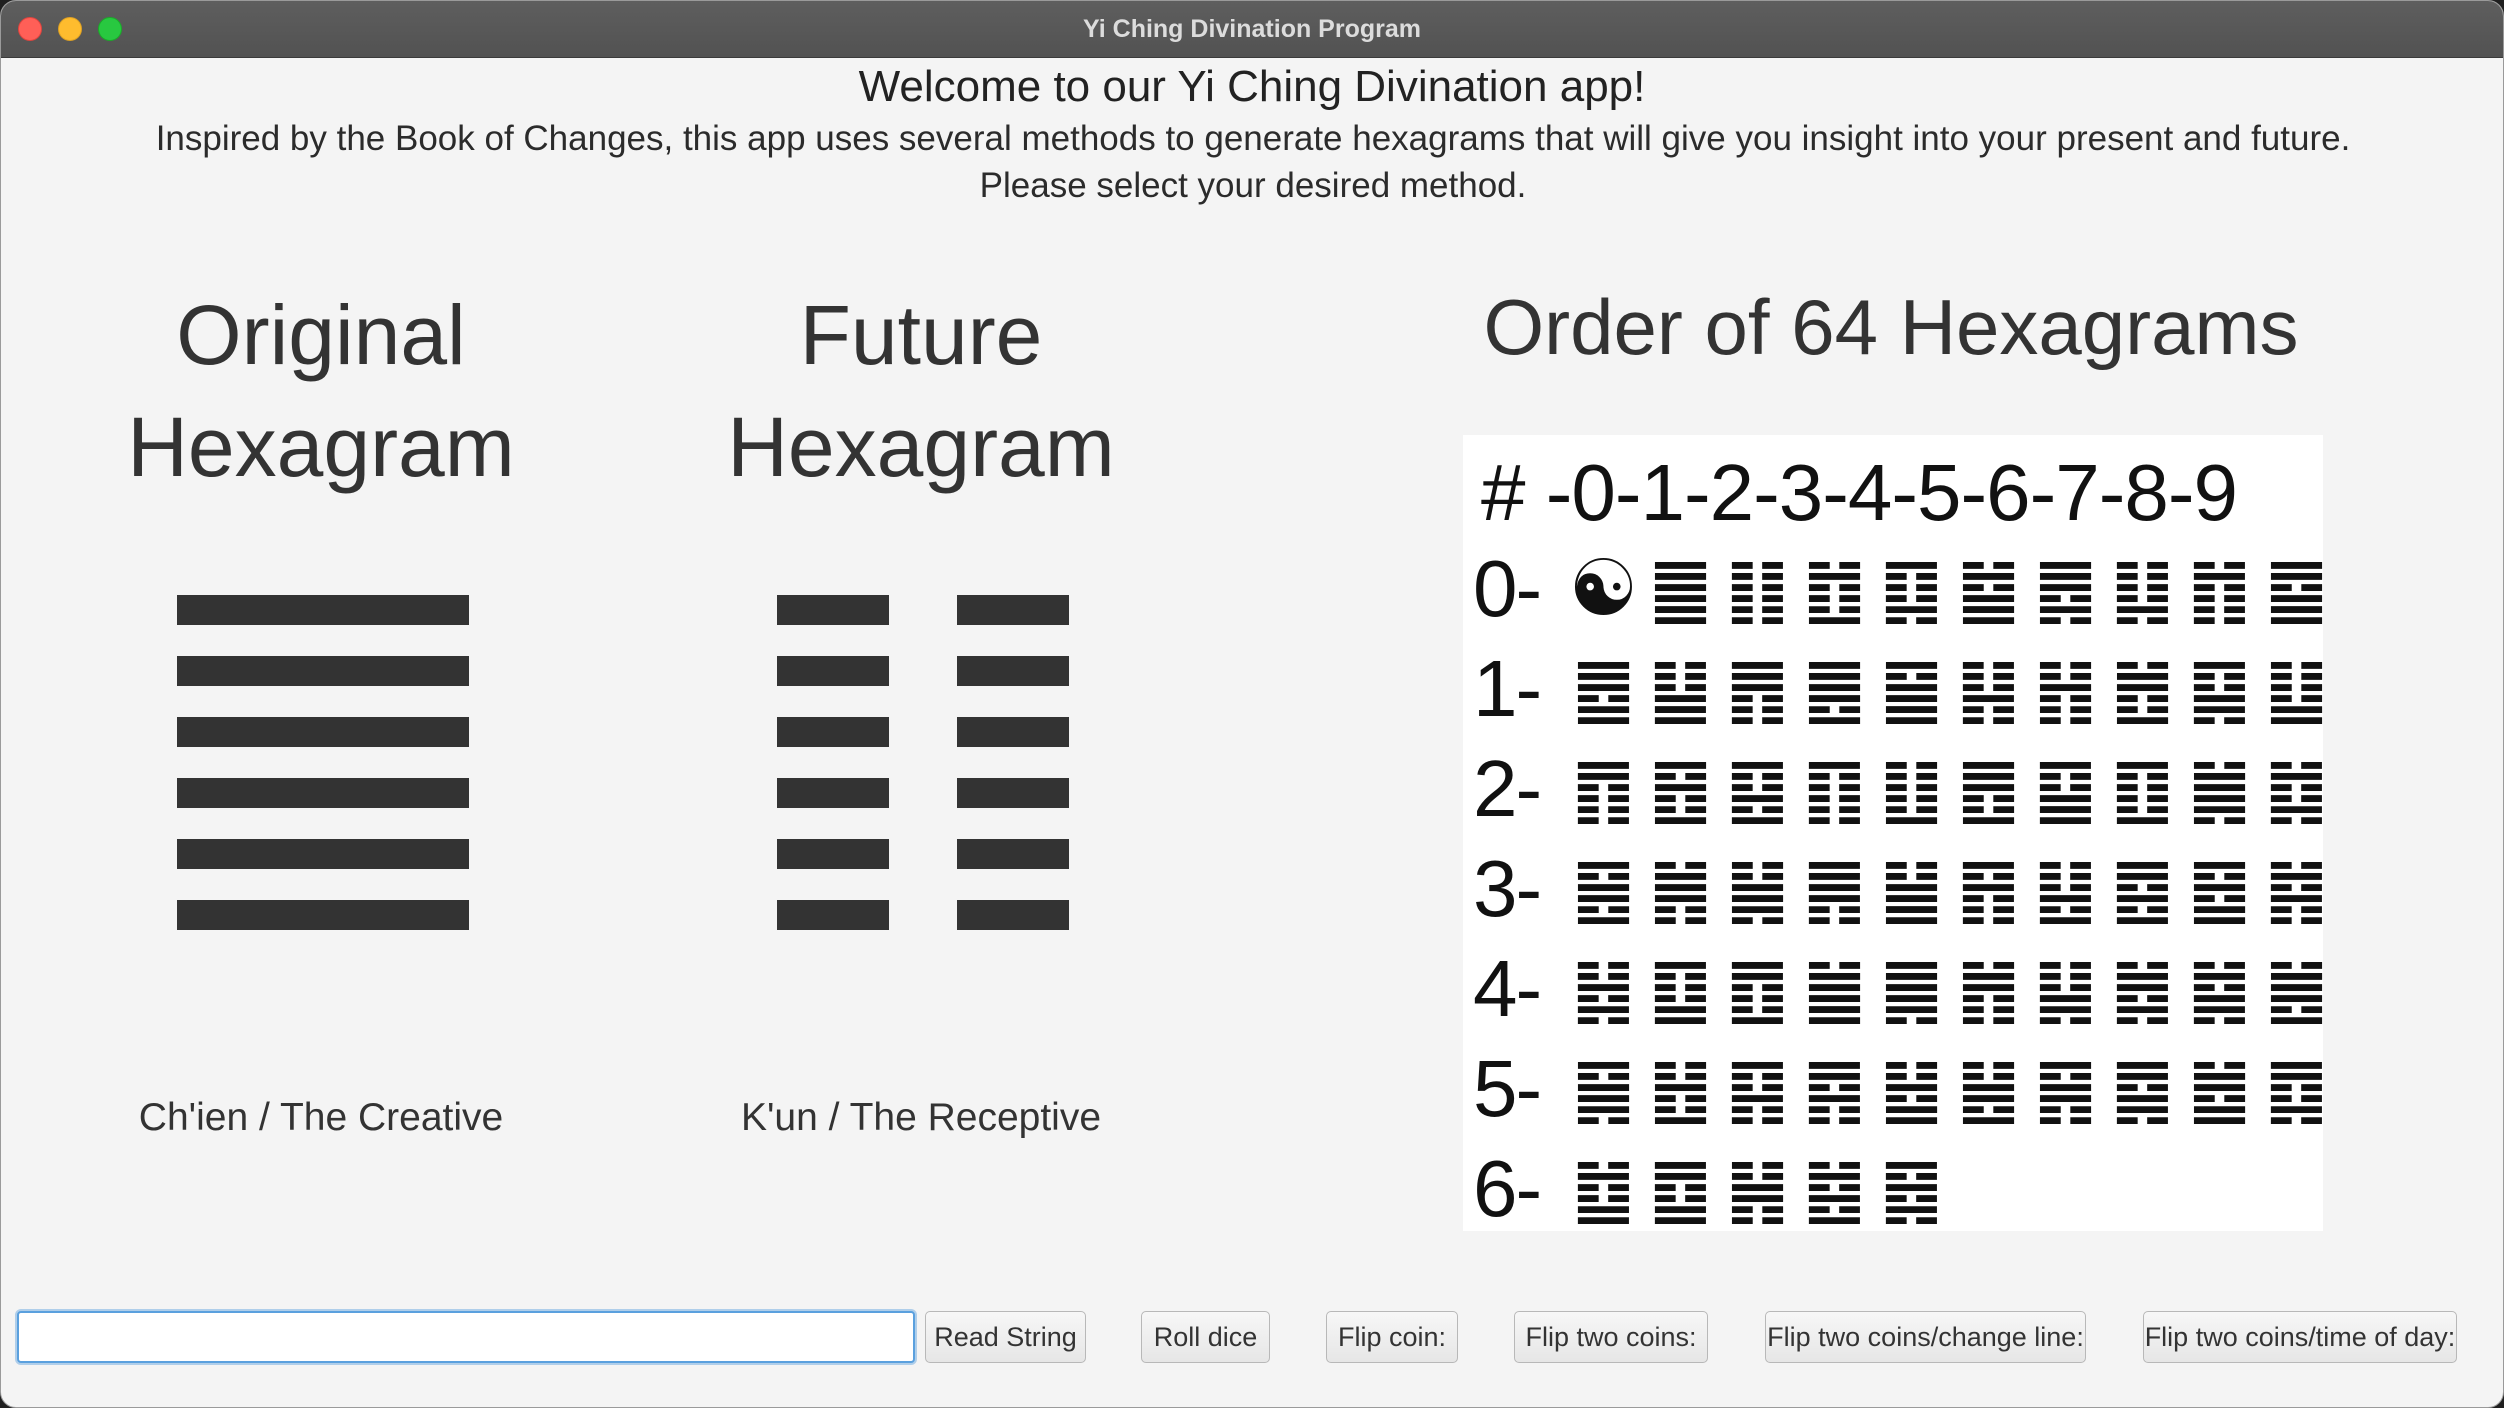  I want to click on hexagram-icon: ䷱, so click(1603, 1089).